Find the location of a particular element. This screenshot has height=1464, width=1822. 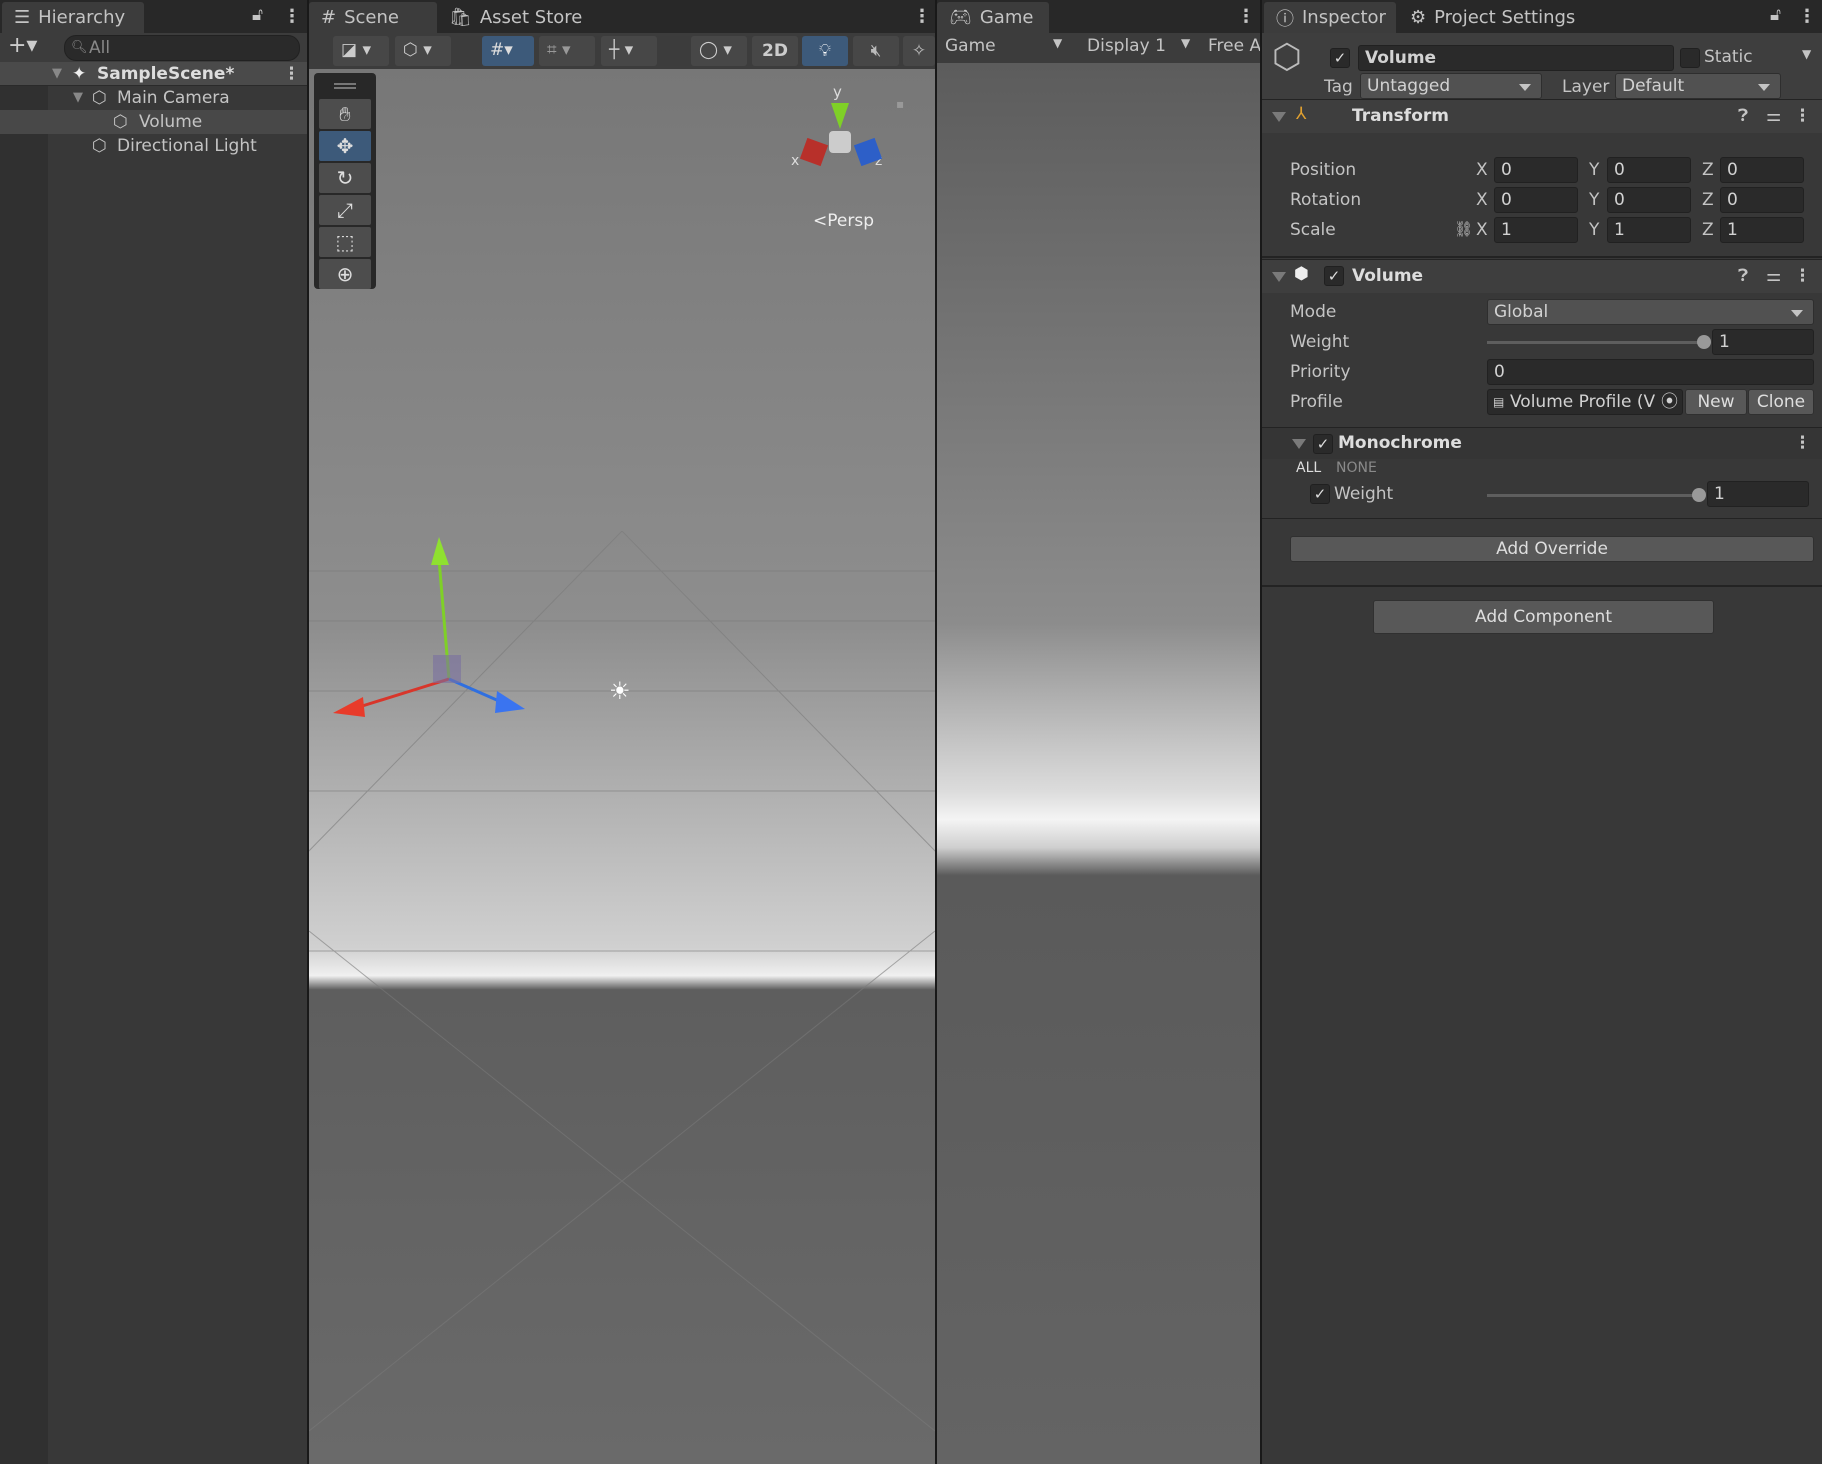

rotation-z-input: 0 is located at coordinates (1762, 200).